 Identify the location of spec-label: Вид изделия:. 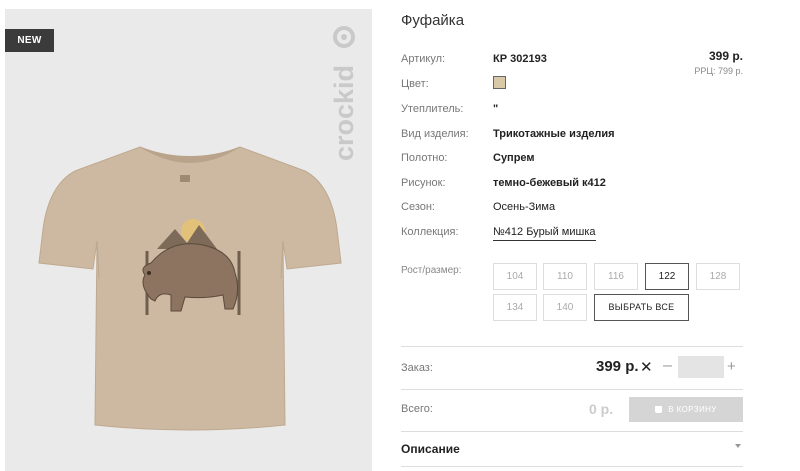
(435, 134).